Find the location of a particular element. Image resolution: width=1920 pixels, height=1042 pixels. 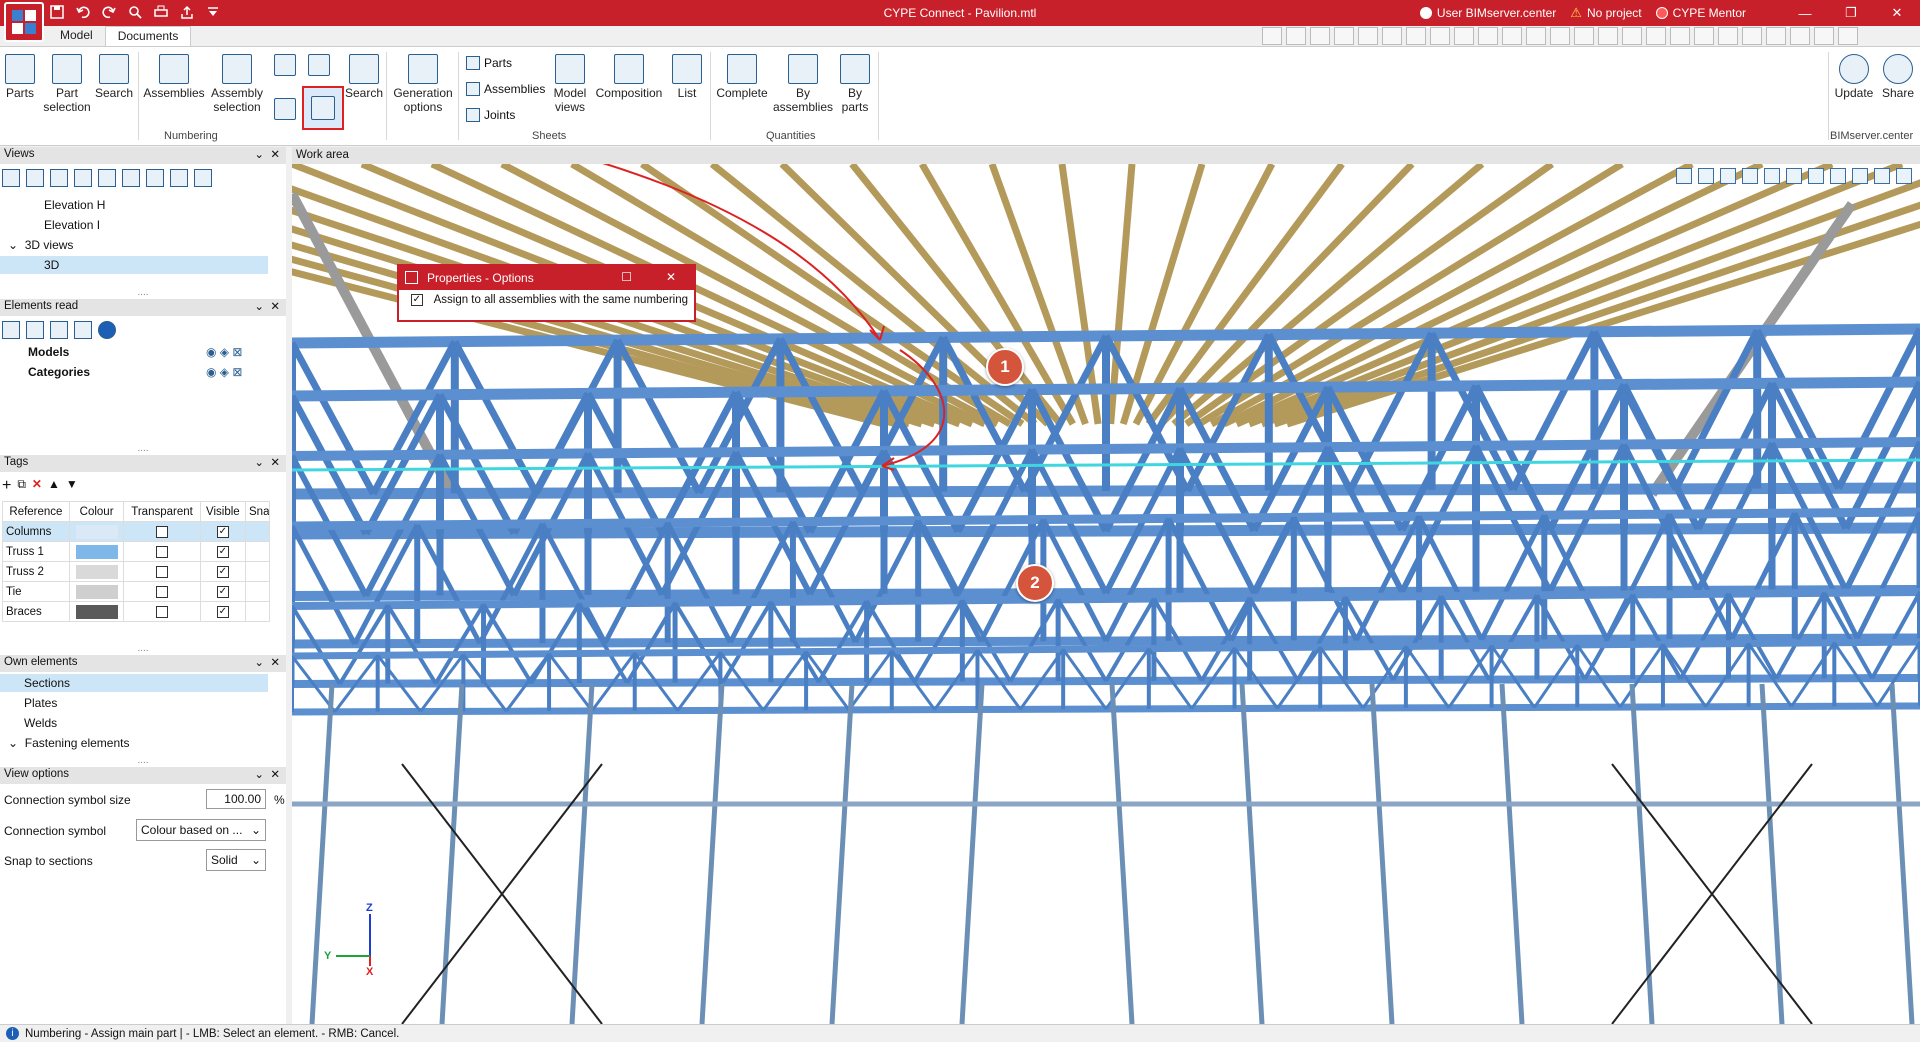

tool-zoom-all-icon is located at coordinates (1296, 36).